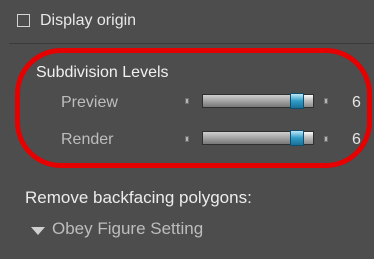 Image resolution: width=374 pixels, height=259 pixels. Describe the element at coordinates (326, 139) in the screenshot. I see `render-slider-max-marker` at that location.